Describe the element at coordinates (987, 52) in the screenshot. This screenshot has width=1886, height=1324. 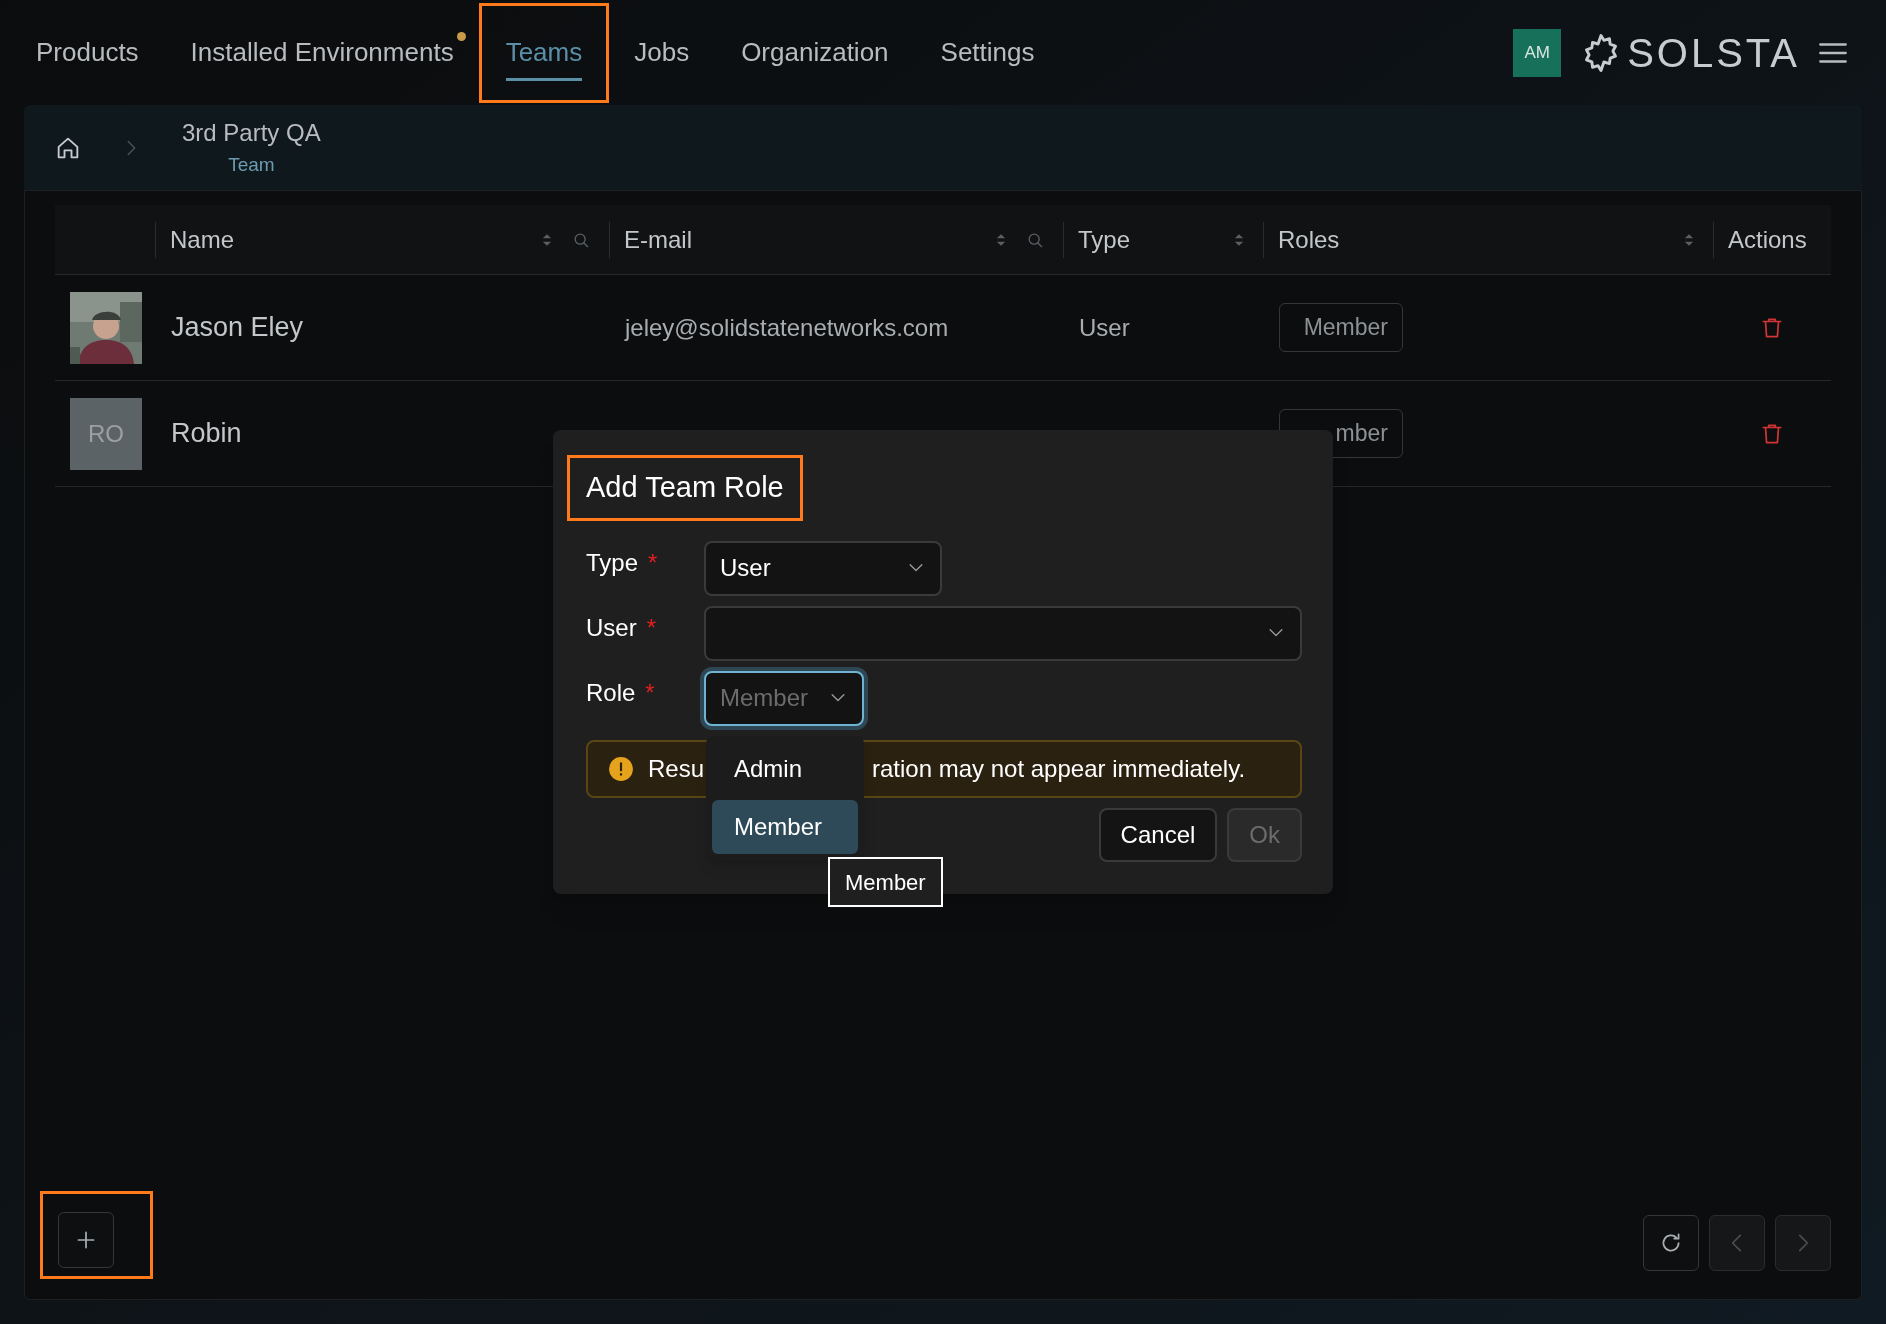
I see `nav-tab: Settings` at that location.